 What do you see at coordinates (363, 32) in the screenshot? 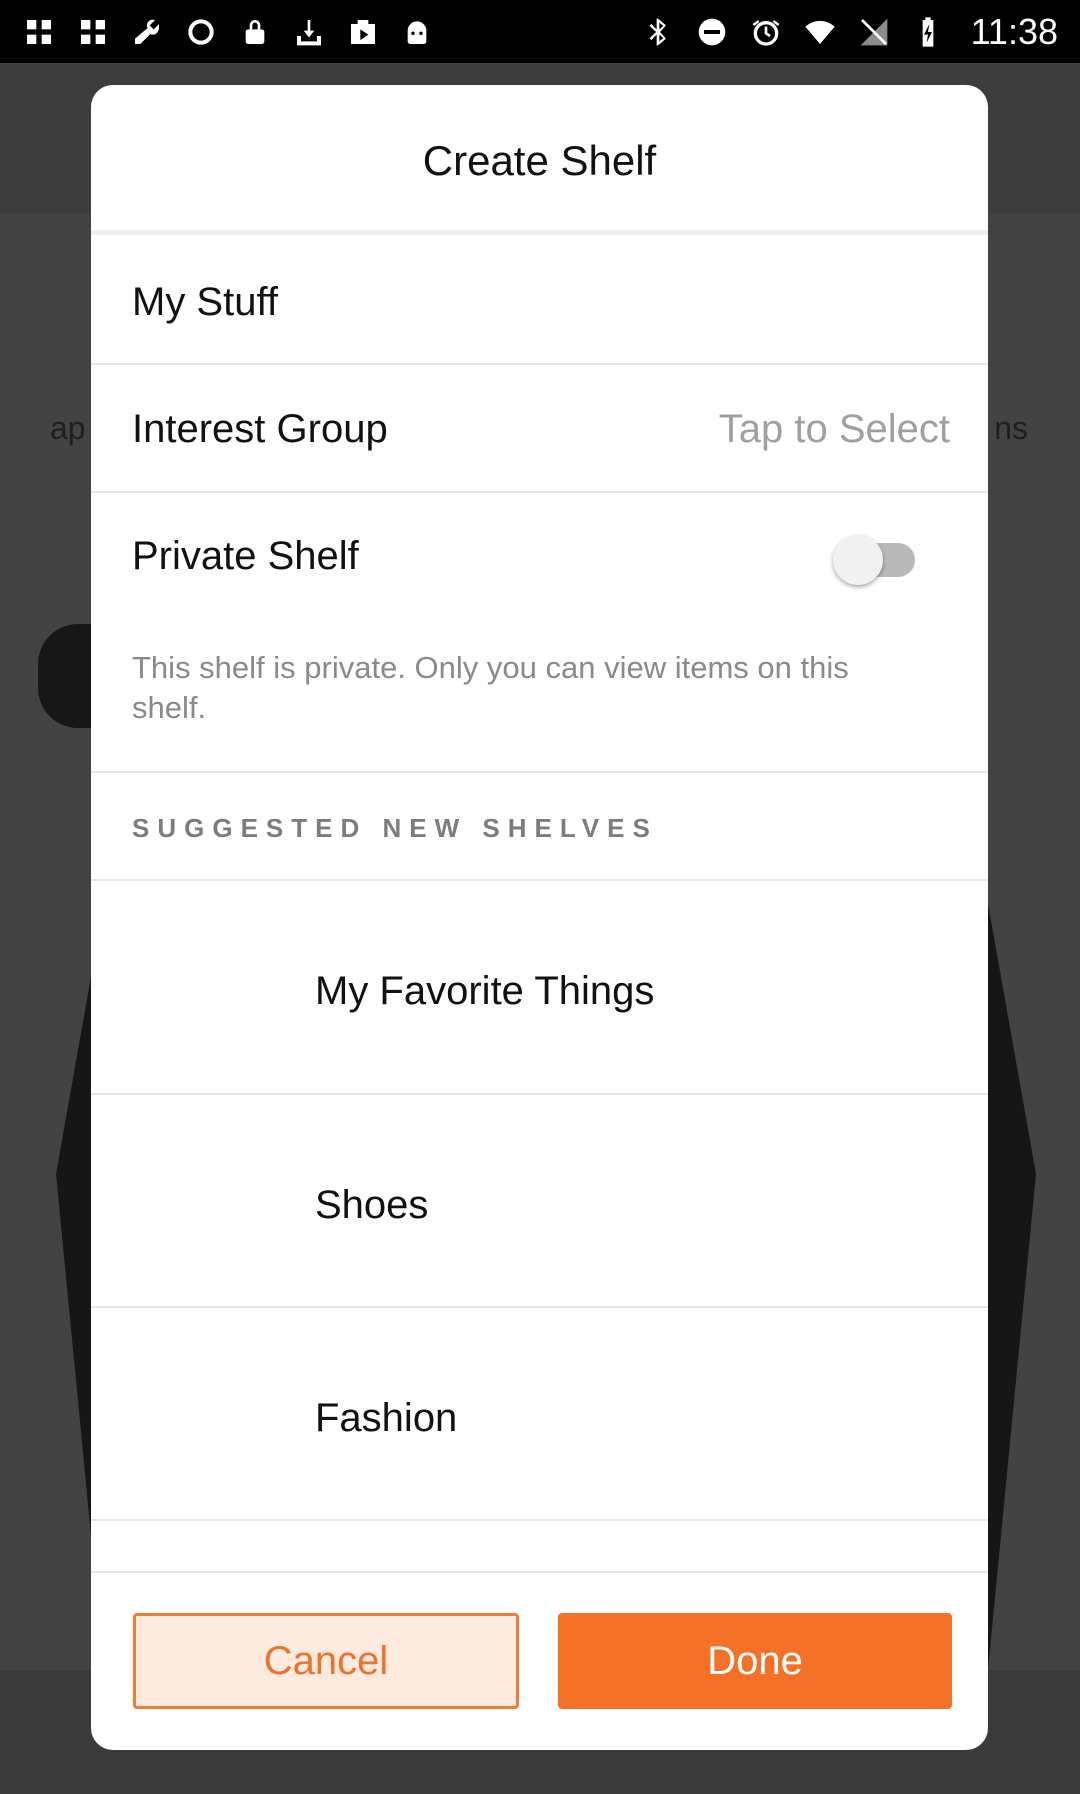
I see `play-store-icon` at bounding box center [363, 32].